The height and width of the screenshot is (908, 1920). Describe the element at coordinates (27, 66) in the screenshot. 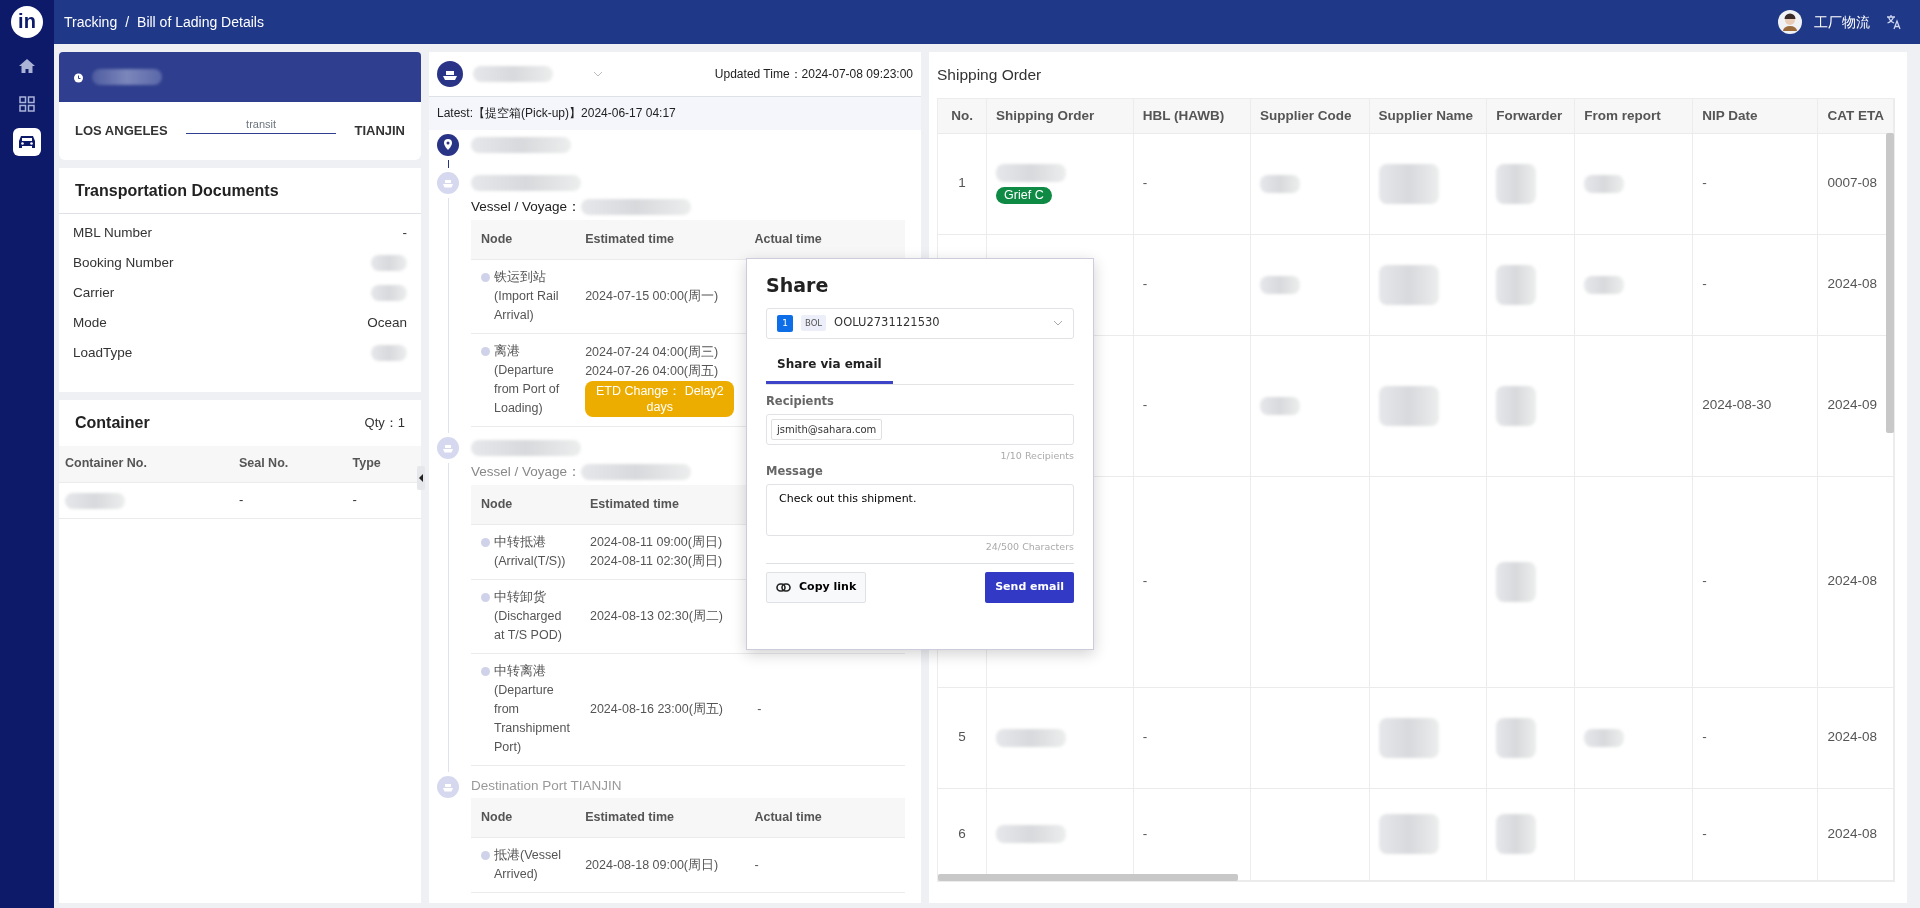

I see `home-icon` at that location.